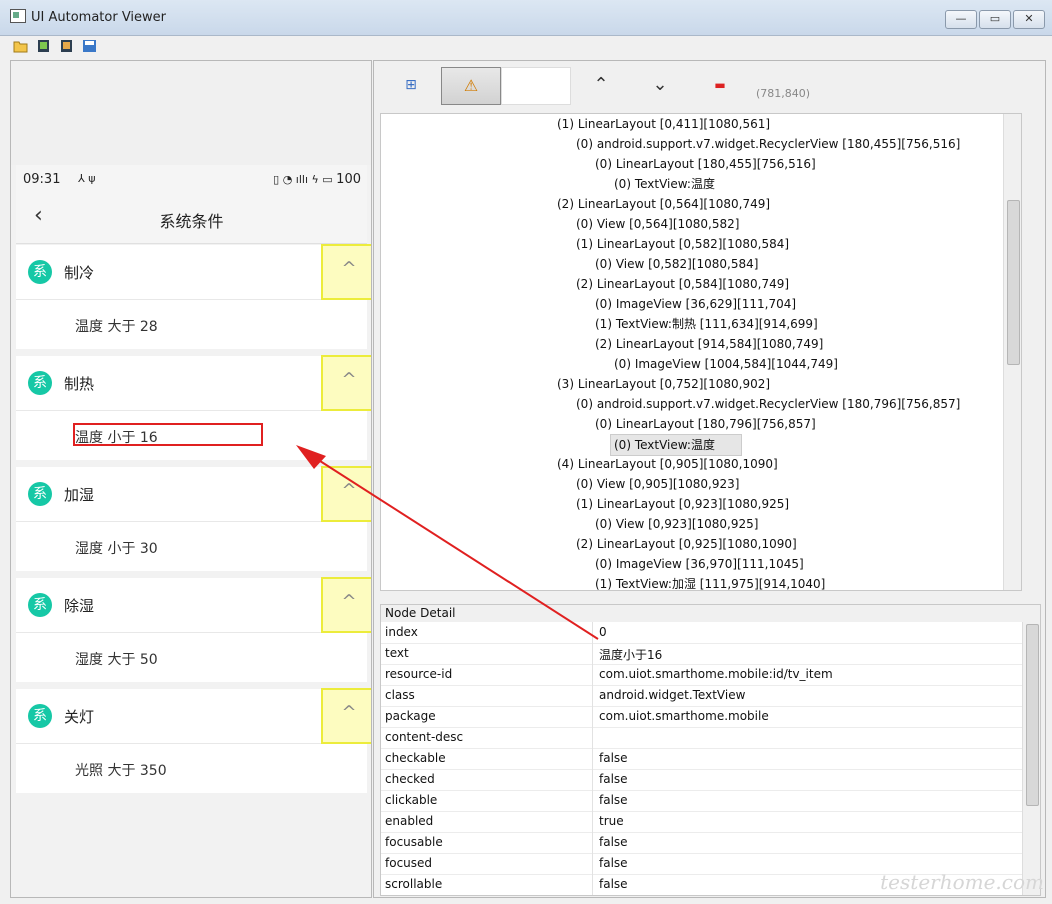 The height and width of the screenshot is (904, 1052). What do you see at coordinates (710, 582) in the screenshot?
I see `tree-node: (1) TextView:加湿 [111,975][914,1040]` at bounding box center [710, 582].